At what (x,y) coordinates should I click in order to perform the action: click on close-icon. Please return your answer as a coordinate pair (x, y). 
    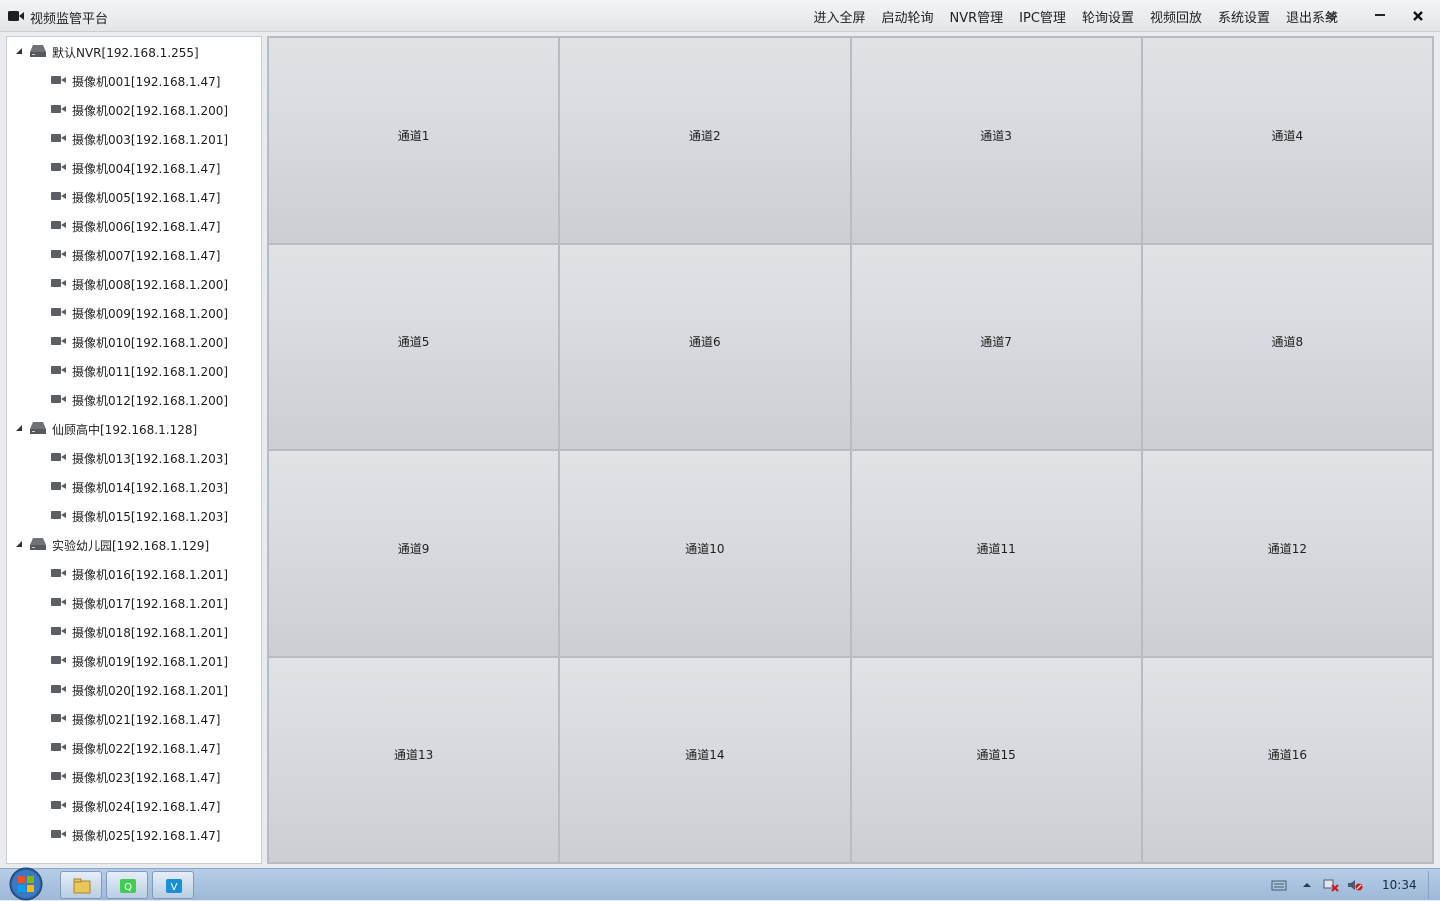
    Looking at the image, I should click on (1418, 16).